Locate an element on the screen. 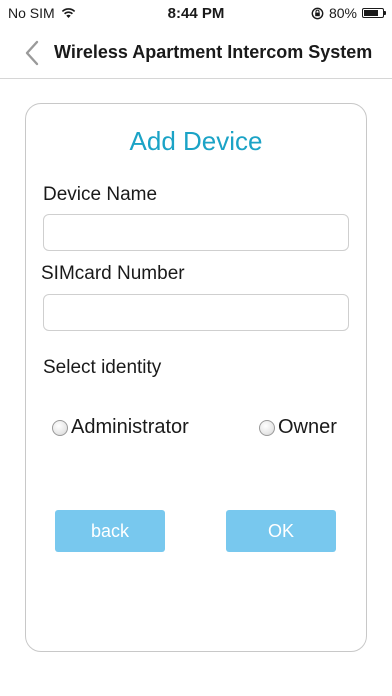 The height and width of the screenshot is (696, 392). battery-level is located at coordinates (371, 13).